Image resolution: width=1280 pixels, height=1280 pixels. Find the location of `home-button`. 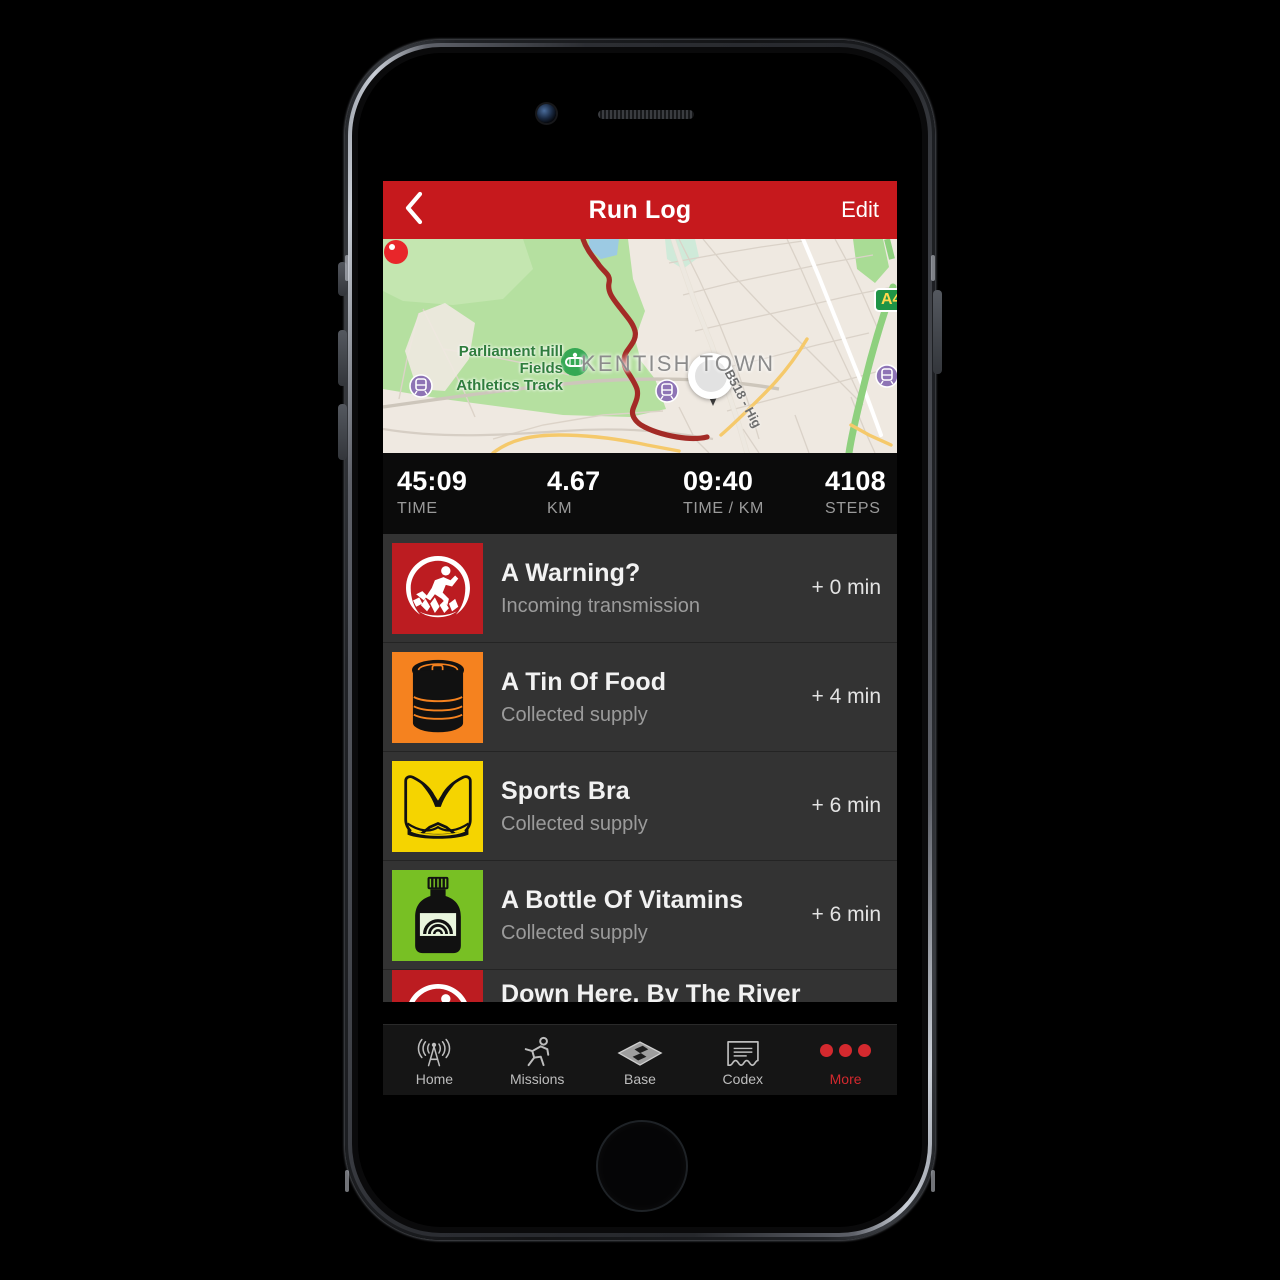

home-button is located at coordinates (642, 1166).